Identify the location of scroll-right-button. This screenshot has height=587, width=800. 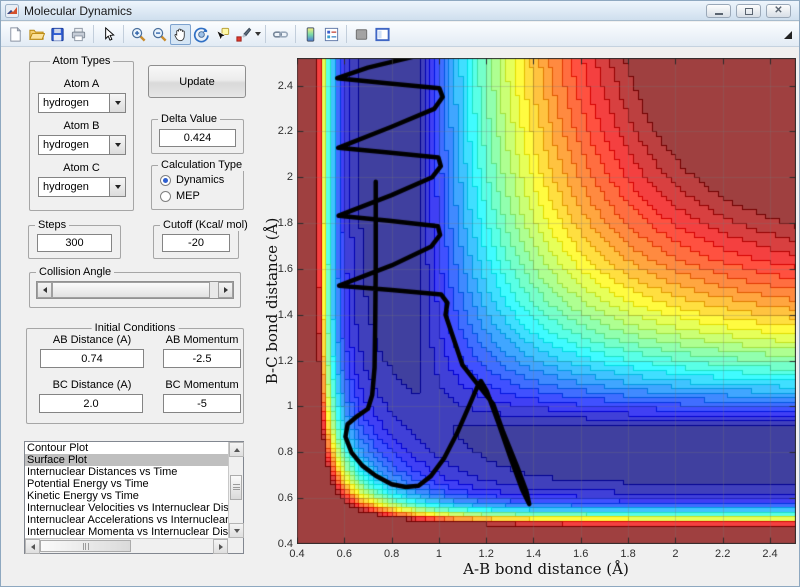
(220, 546).